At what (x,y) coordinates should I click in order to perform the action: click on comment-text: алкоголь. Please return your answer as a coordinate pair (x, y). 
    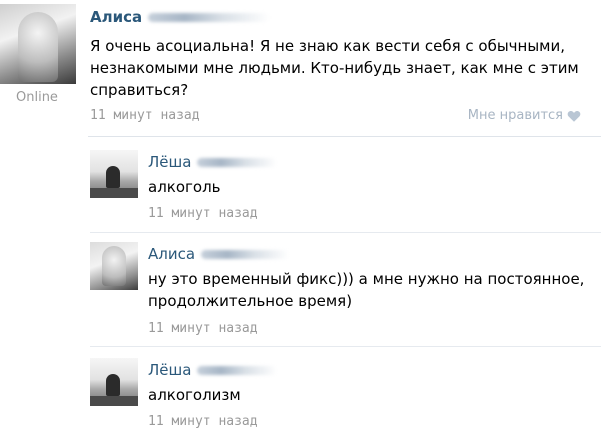
    Looking at the image, I should click on (184, 187).